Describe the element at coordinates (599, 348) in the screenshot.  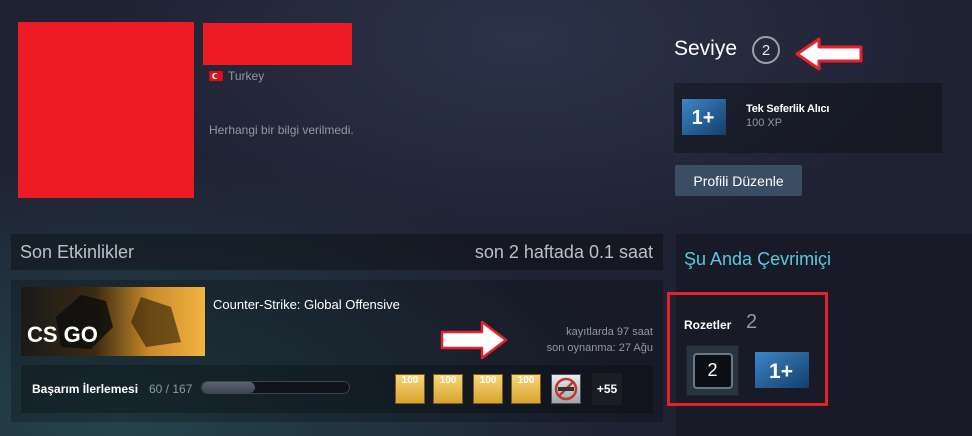
I see `last-played: son oynanma: 27 Ağu` at that location.